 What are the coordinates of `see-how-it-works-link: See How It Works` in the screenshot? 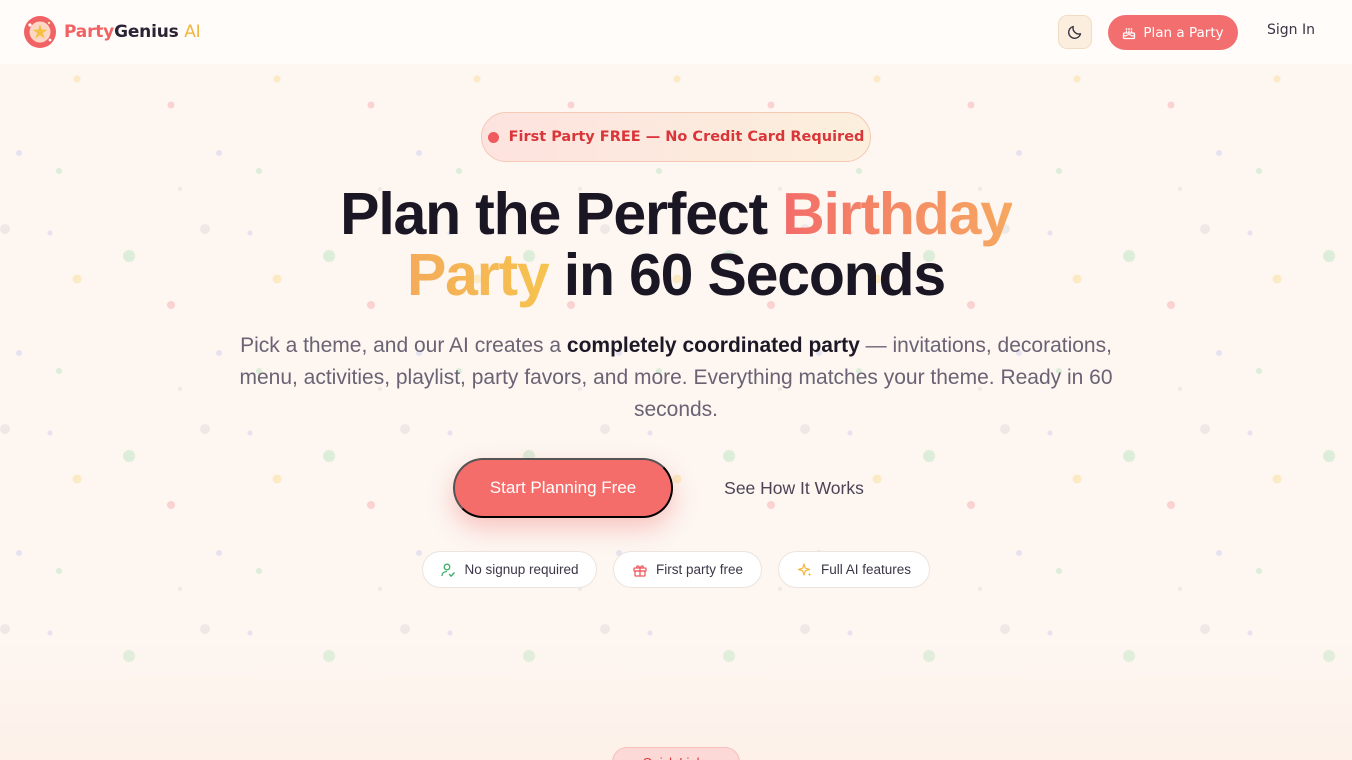 It's located at (794, 488).